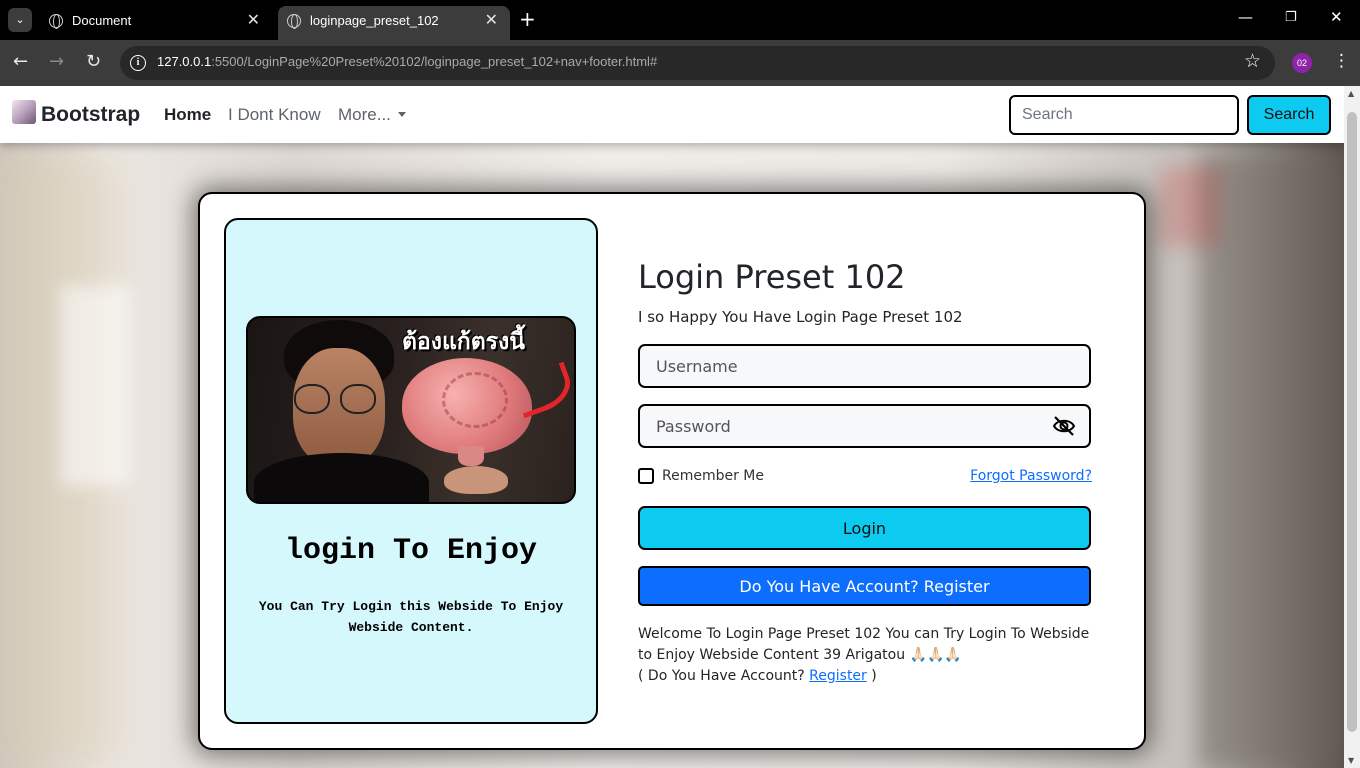  What do you see at coordinates (864, 586) in the screenshot?
I see `register-button: Do You Have Account? Register` at bounding box center [864, 586].